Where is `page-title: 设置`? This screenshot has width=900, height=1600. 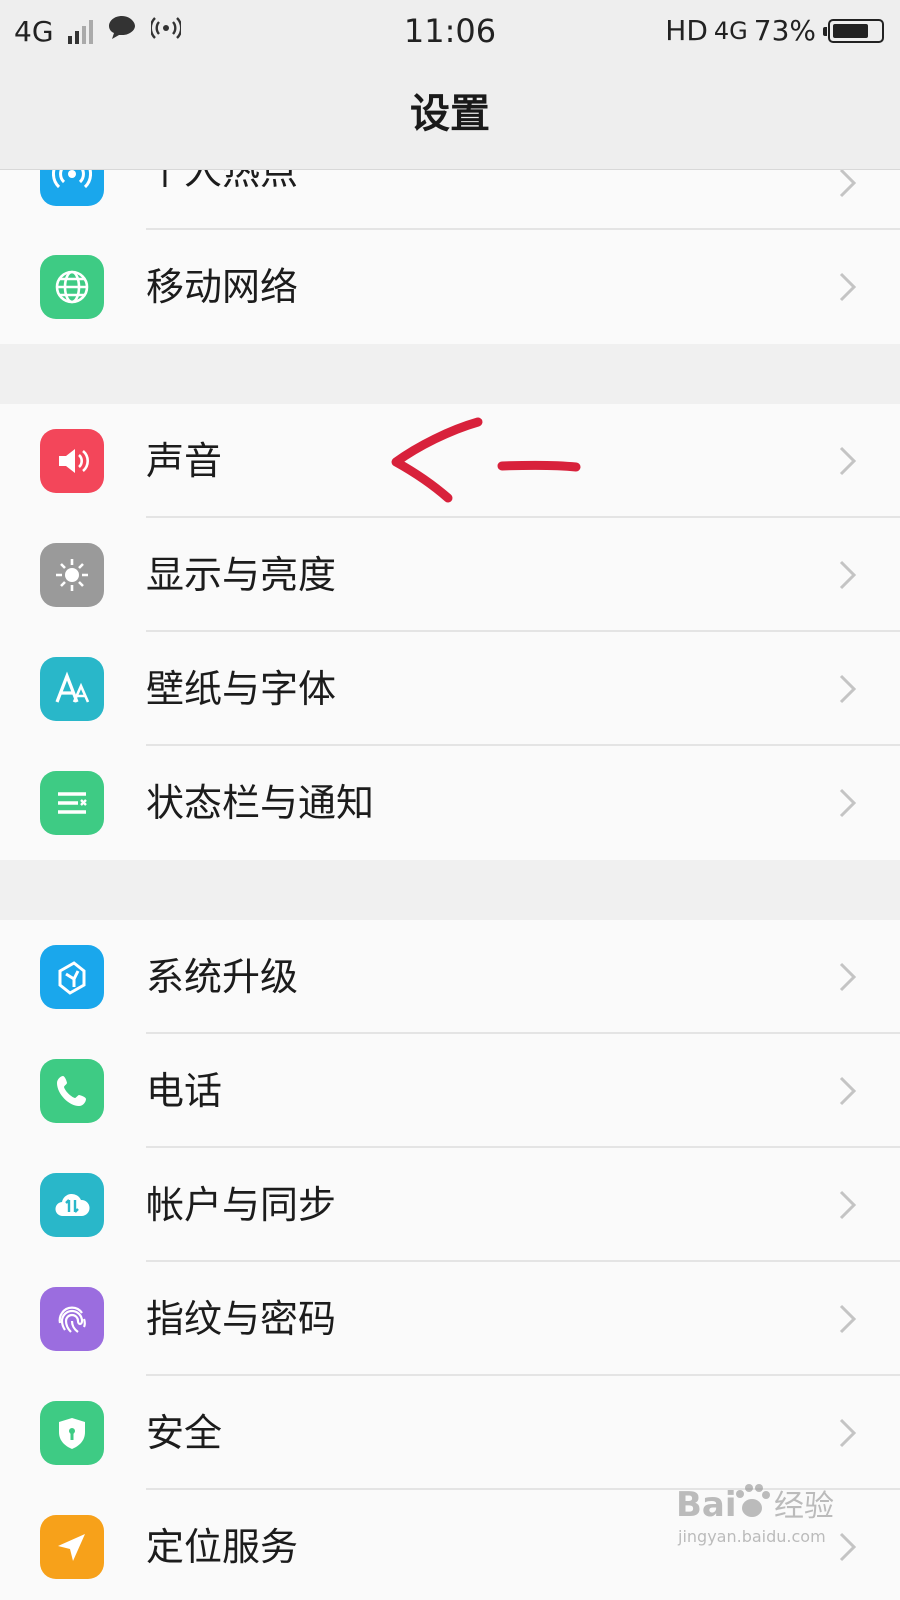
page-title: 设置 is located at coordinates (450, 116).